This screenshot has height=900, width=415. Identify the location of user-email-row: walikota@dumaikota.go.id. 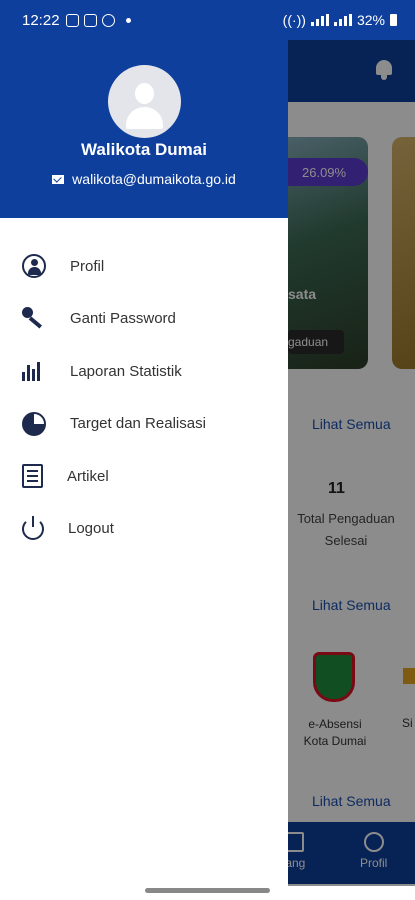
(144, 179).